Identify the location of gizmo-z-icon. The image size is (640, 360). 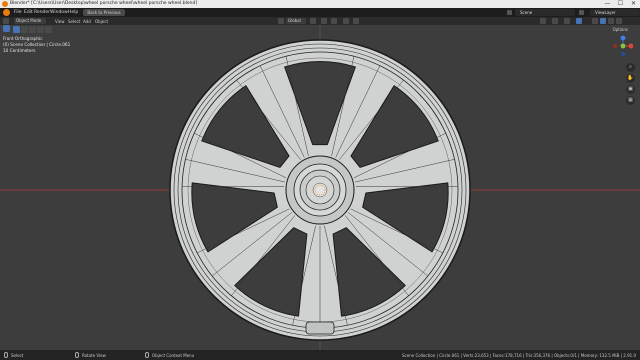
(623, 38).